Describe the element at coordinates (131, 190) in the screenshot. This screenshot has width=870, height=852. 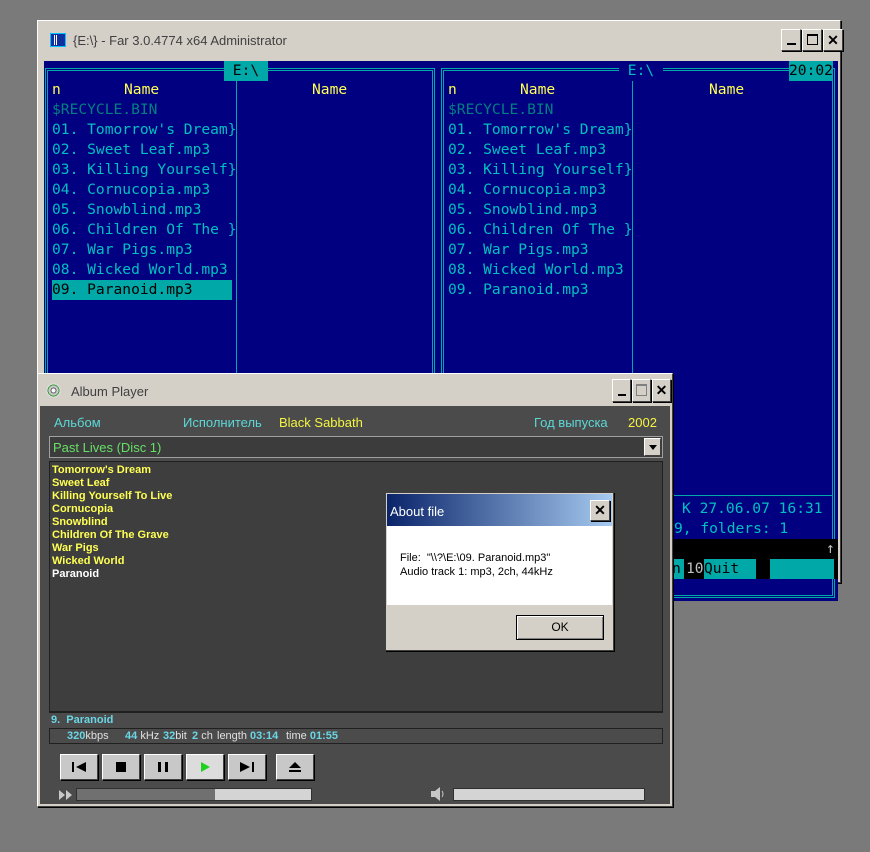
I see `left-file-4: 04. Cornucopia.mp3` at that location.